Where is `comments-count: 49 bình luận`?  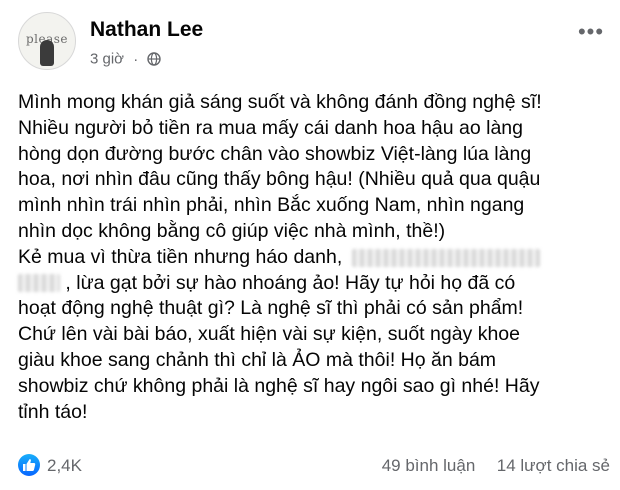 comments-count: 49 bình luận is located at coordinates (429, 465).